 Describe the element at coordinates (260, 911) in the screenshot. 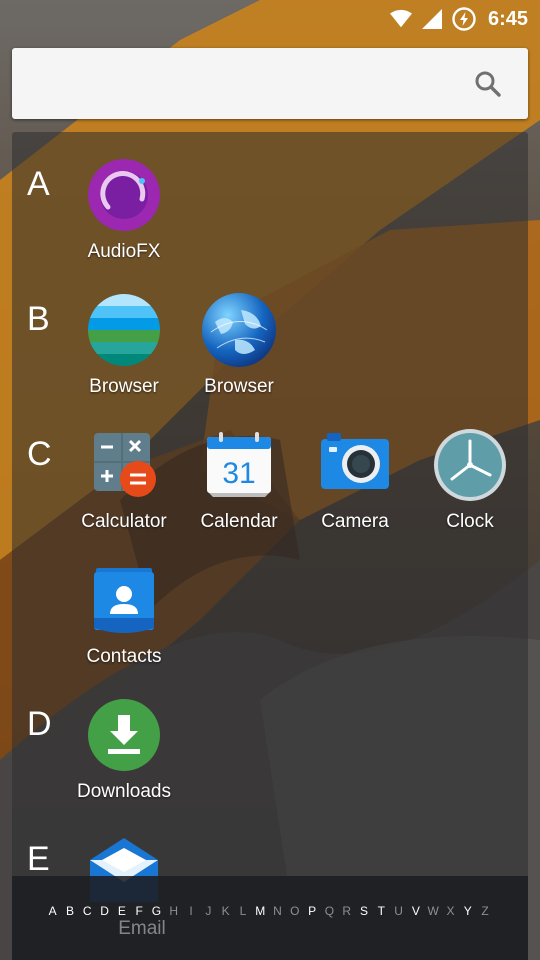

I see `scrubber-letter-m: M` at that location.